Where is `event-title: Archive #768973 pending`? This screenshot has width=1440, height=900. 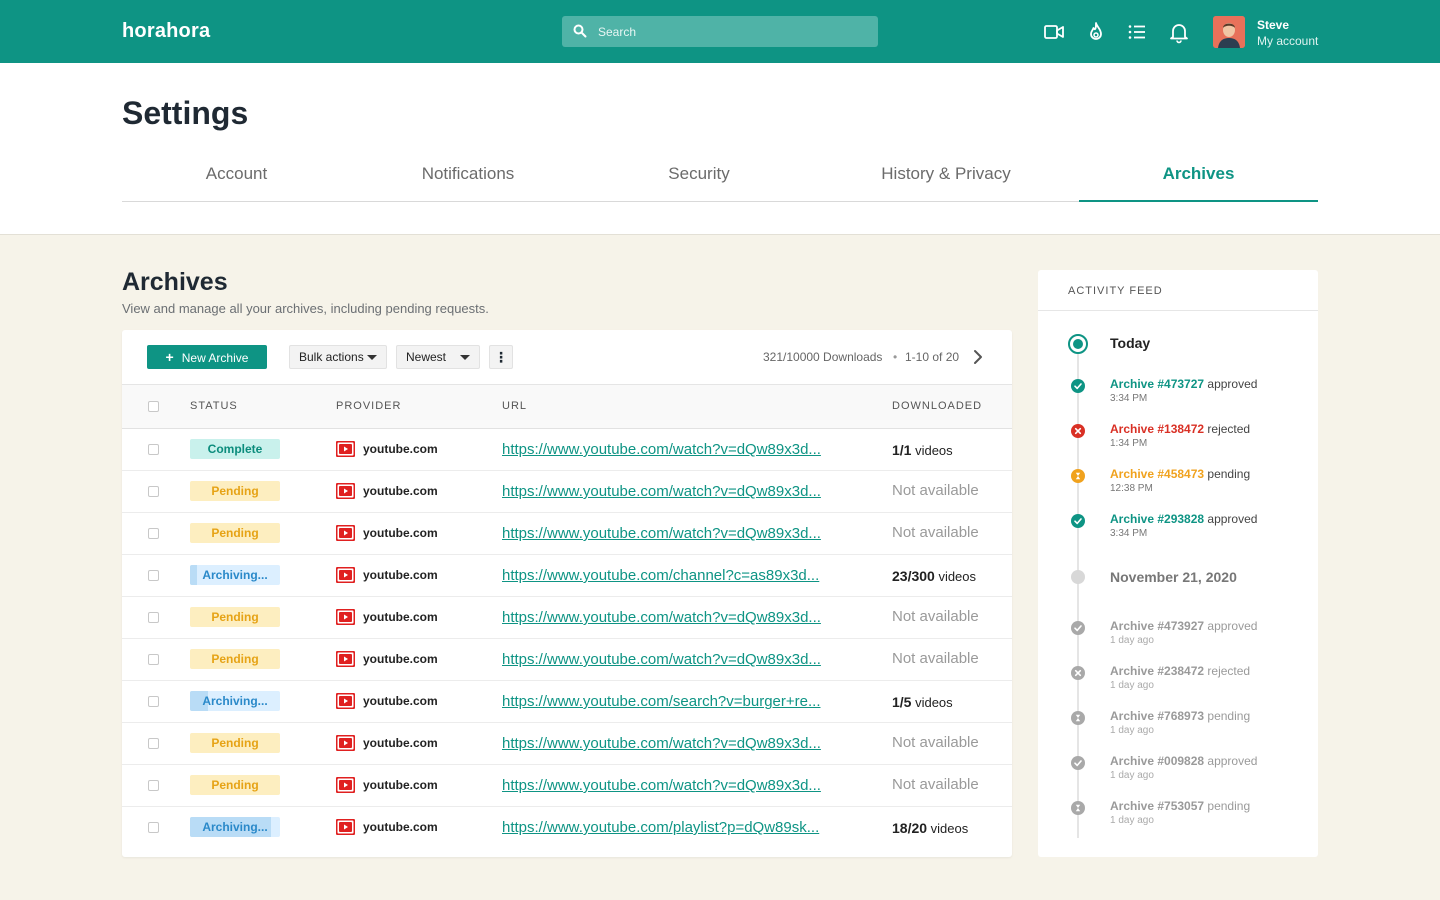
event-title: Archive #768973 pending is located at coordinates (1180, 716).